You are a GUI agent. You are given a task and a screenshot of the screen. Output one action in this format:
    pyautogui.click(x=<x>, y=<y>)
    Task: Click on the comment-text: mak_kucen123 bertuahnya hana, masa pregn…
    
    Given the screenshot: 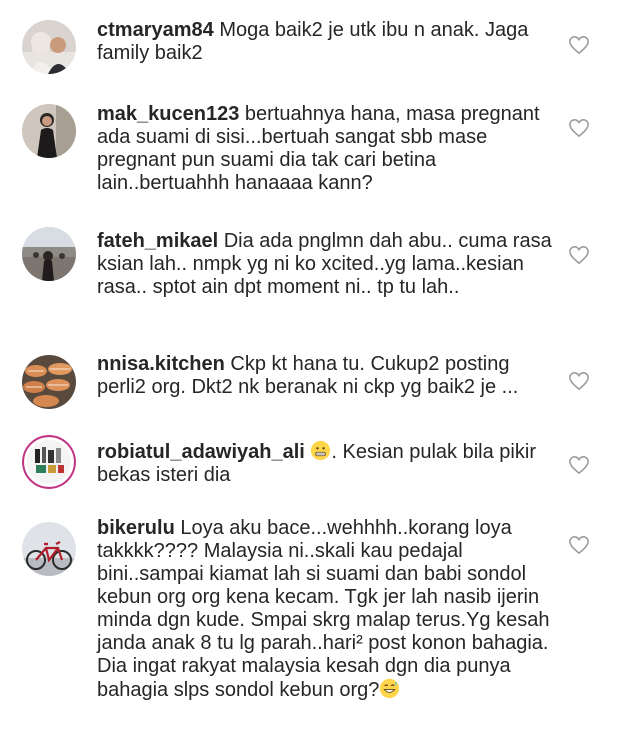 What is the action you would take?
    pyautogui.click(x=327, y=149)
    